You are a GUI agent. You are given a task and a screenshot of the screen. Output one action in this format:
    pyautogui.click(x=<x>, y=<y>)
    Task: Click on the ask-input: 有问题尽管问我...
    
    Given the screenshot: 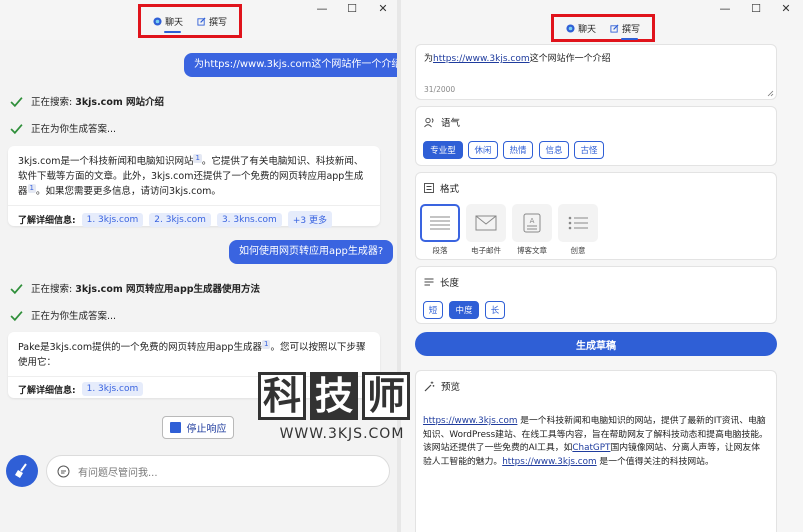 What is the action you would take?
    pyautogui.click(x=218, y=471)
    